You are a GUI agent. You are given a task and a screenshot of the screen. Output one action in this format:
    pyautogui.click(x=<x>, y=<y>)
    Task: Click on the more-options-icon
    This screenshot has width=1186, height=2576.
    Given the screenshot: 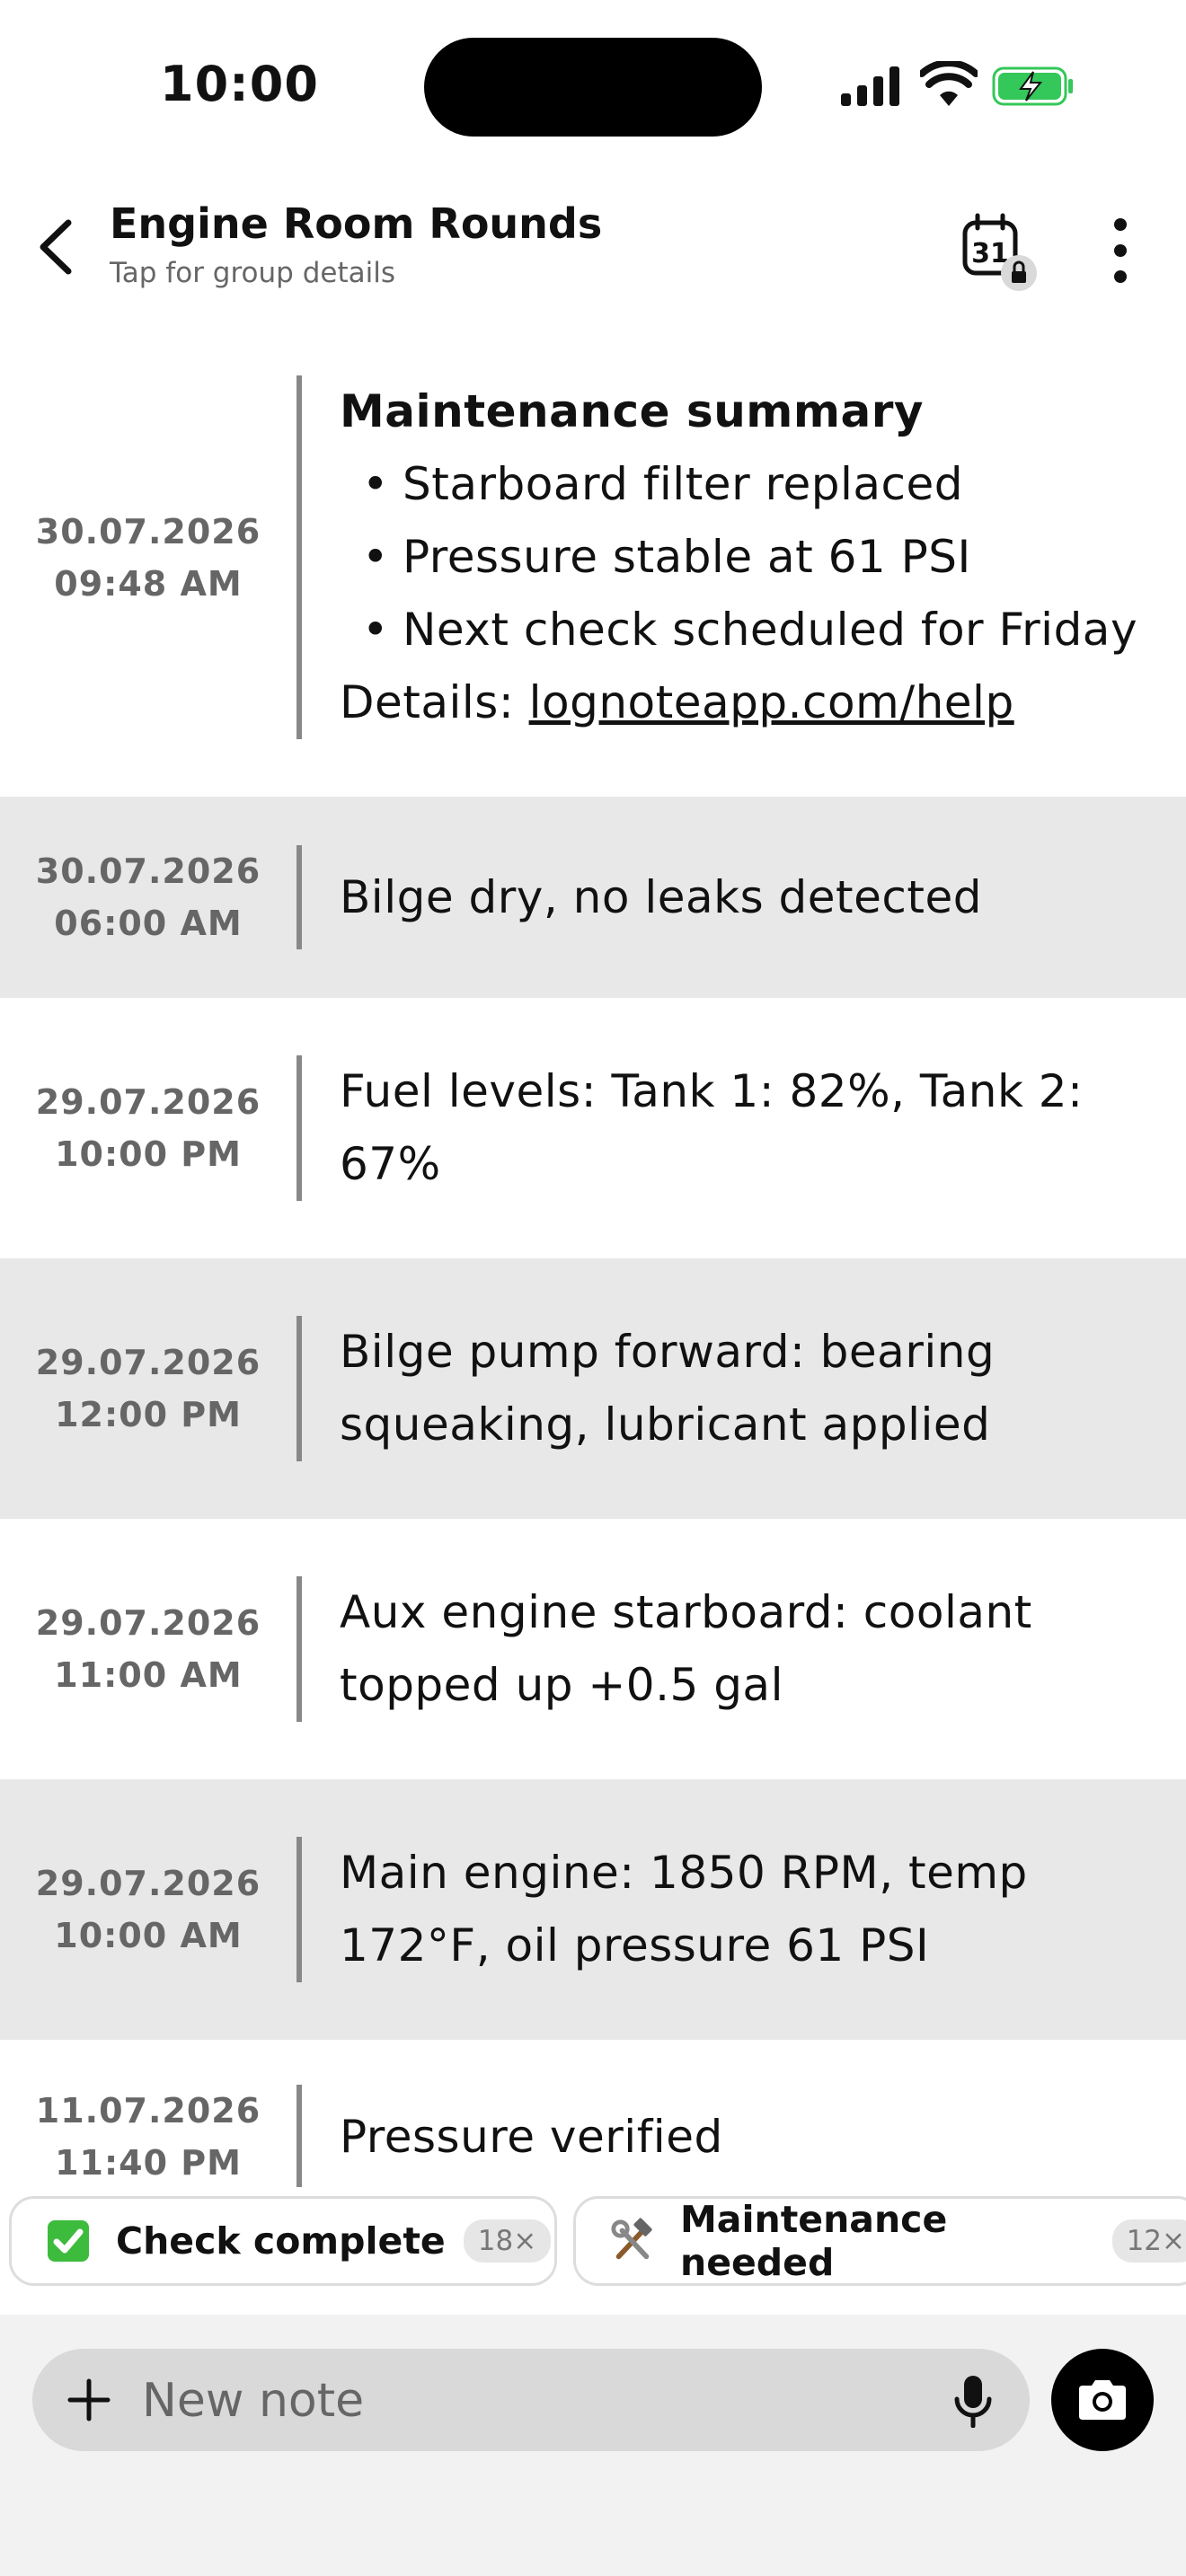 What is the action you would take?
    pyautogui.click(x=1120, y=250)
    